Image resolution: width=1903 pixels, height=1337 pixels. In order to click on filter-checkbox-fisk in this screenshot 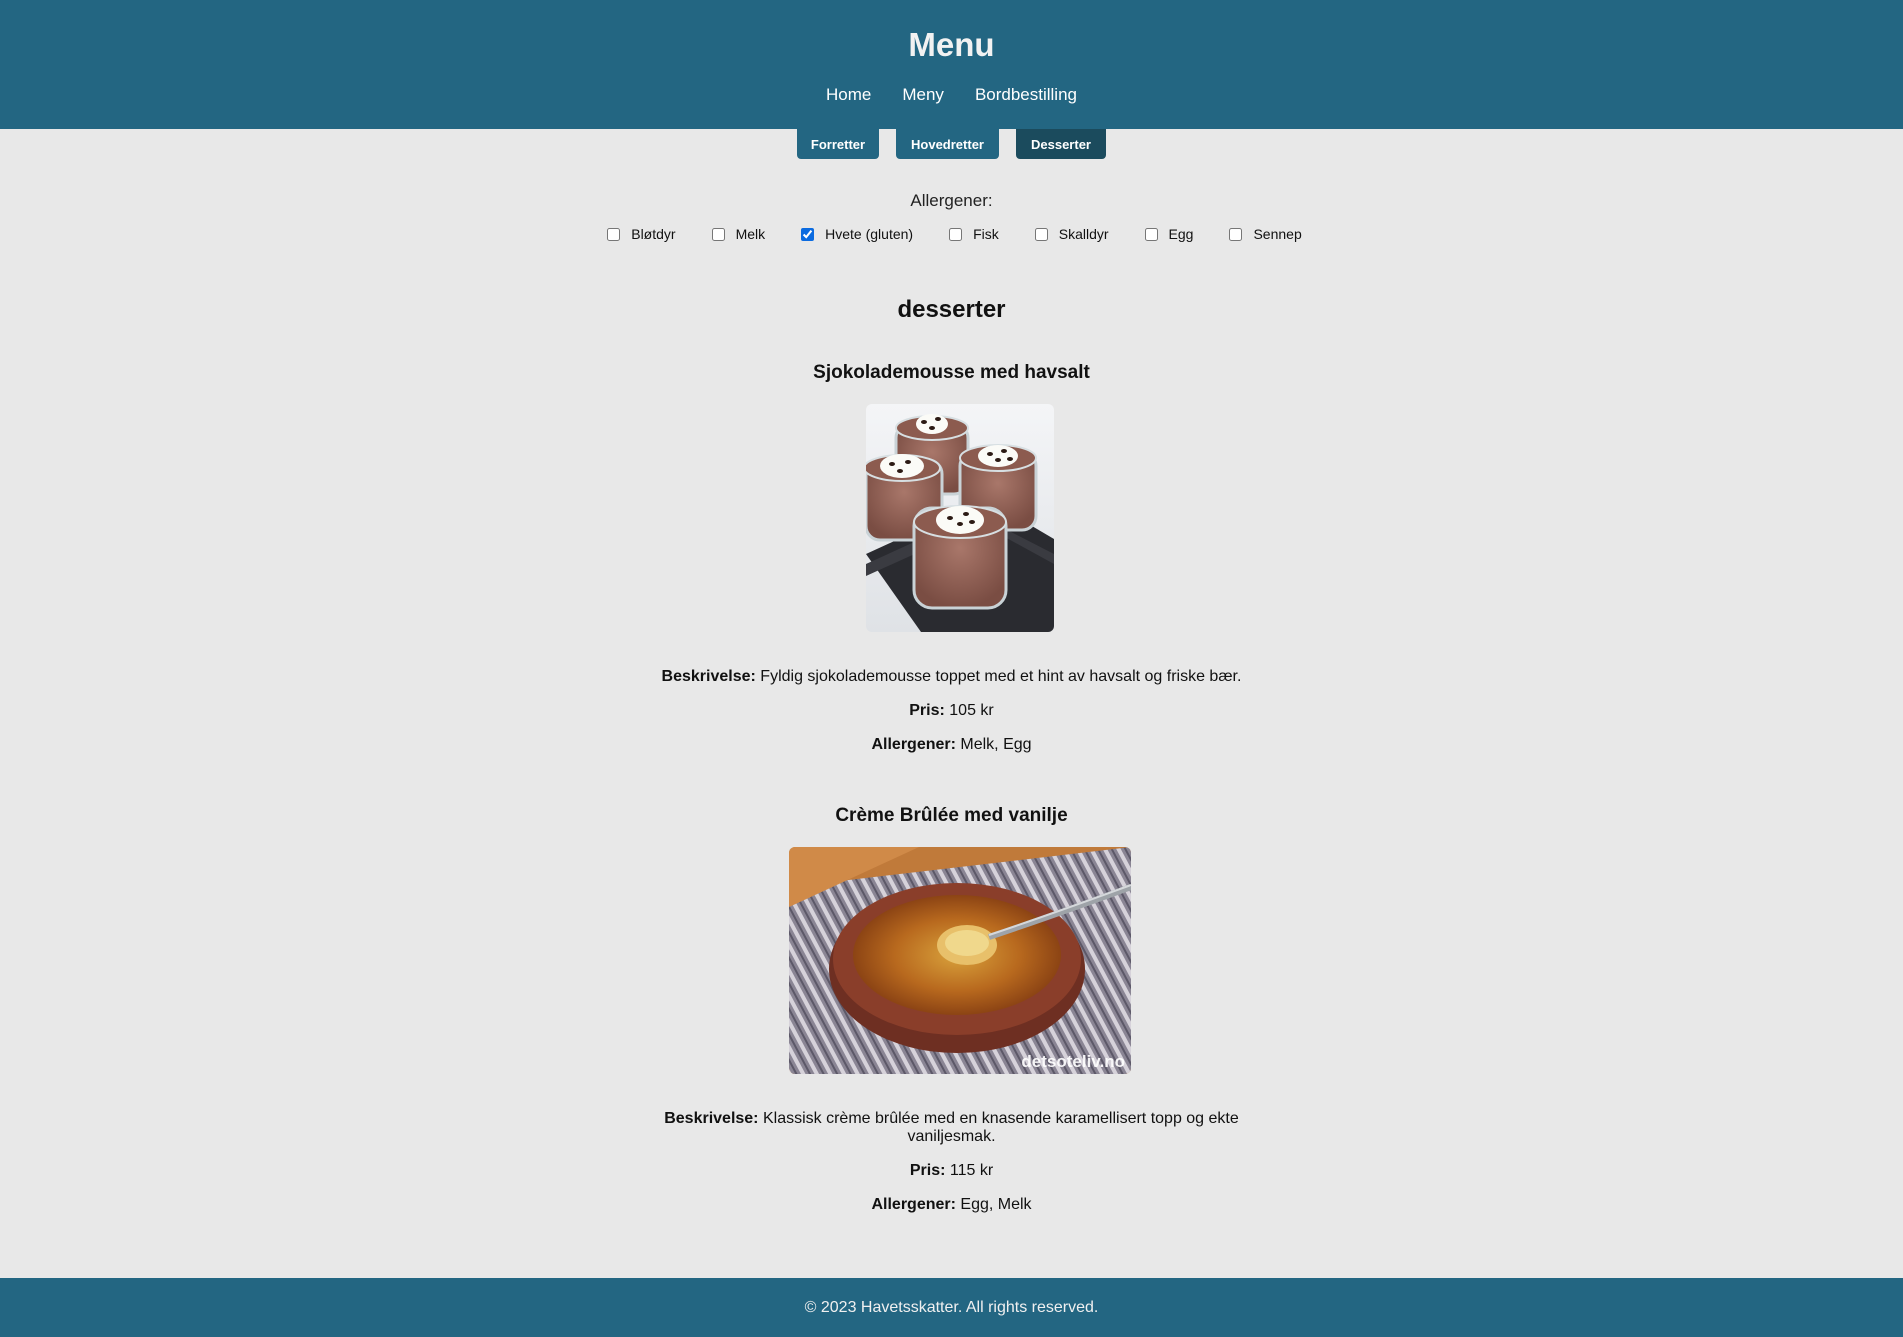, I will do `click(956, 234)`.